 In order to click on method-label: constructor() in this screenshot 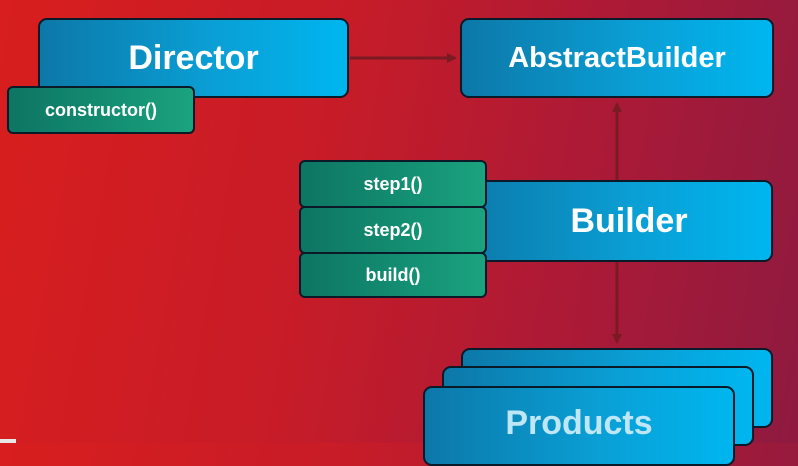, I will do `click(101, 109)`.